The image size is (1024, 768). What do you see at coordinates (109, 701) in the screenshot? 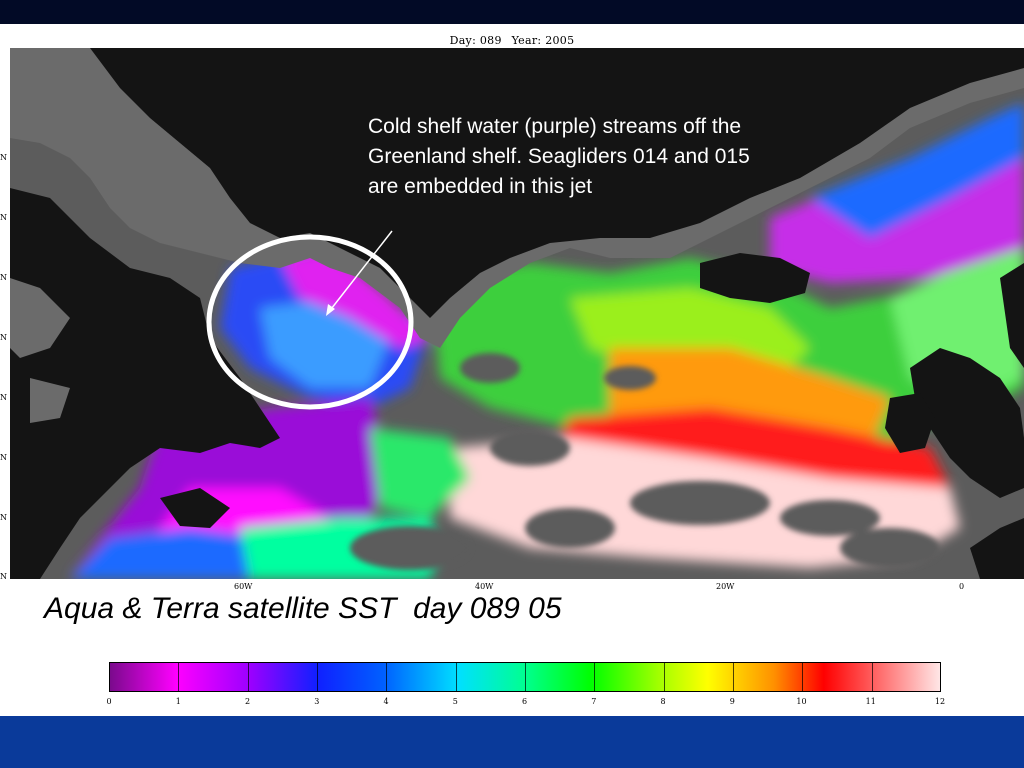
I see `colorbar-tick-label: 0` at bounding box center [109, 701].